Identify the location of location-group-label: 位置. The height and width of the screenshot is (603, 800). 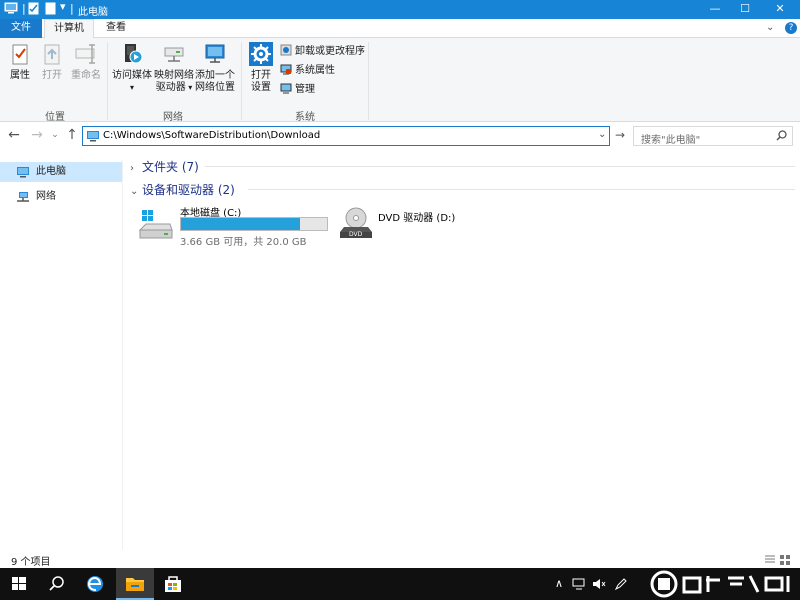
(55, 117).